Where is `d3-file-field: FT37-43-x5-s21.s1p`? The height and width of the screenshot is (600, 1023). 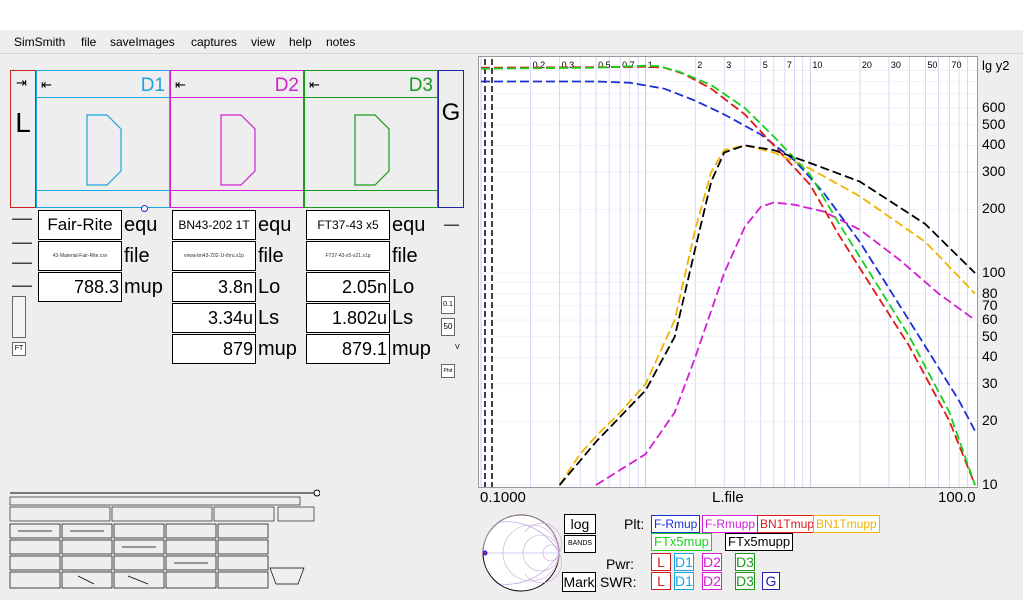
d3-file-field: FT37-43-x5-s21.s1p is located at coordinates (348, 256).